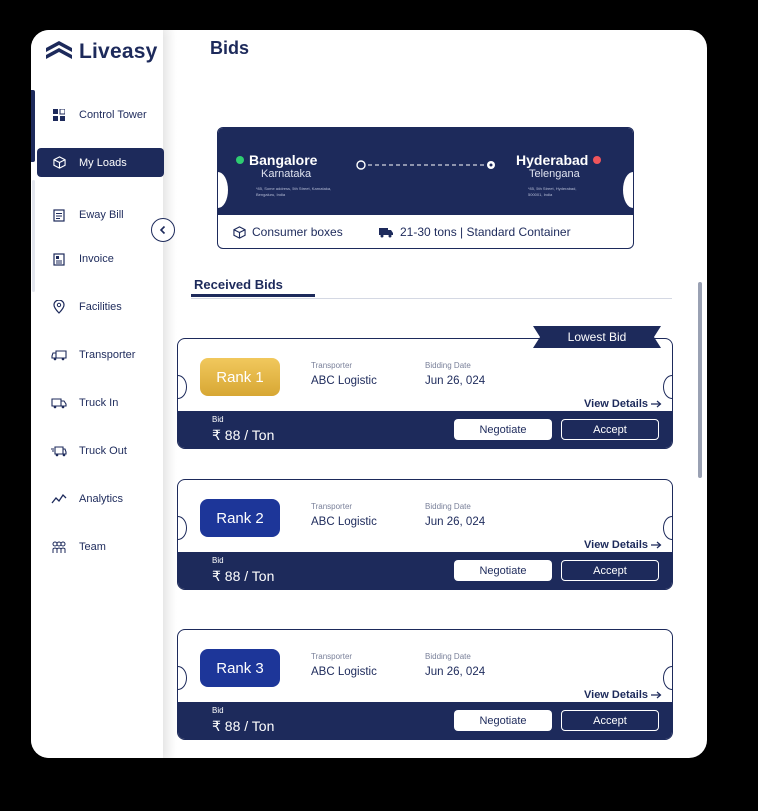  Describe the element at coordinates (59, 451) in the screenshot. I see `truck-out-icon` at that location.